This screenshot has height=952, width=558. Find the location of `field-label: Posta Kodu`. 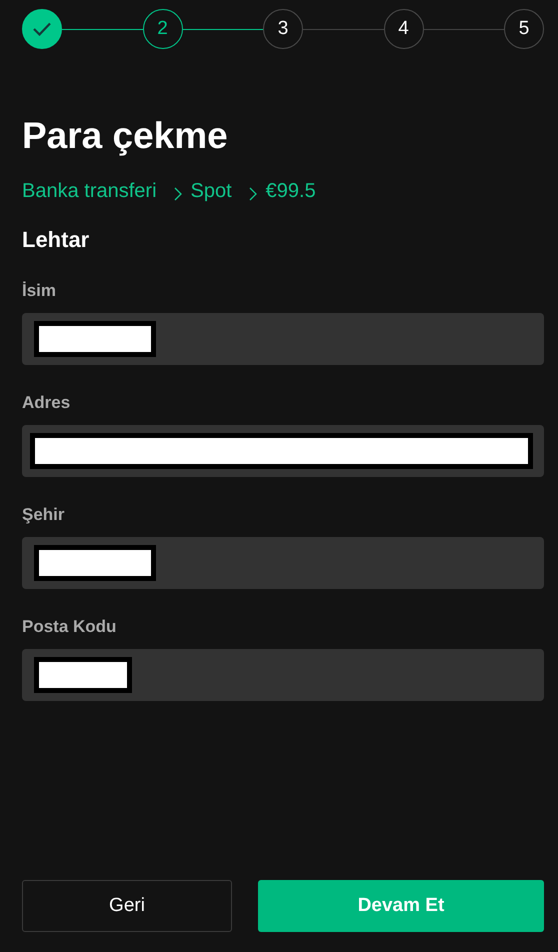

field-label: Posta Kodu is located at coordinates (70, 627).